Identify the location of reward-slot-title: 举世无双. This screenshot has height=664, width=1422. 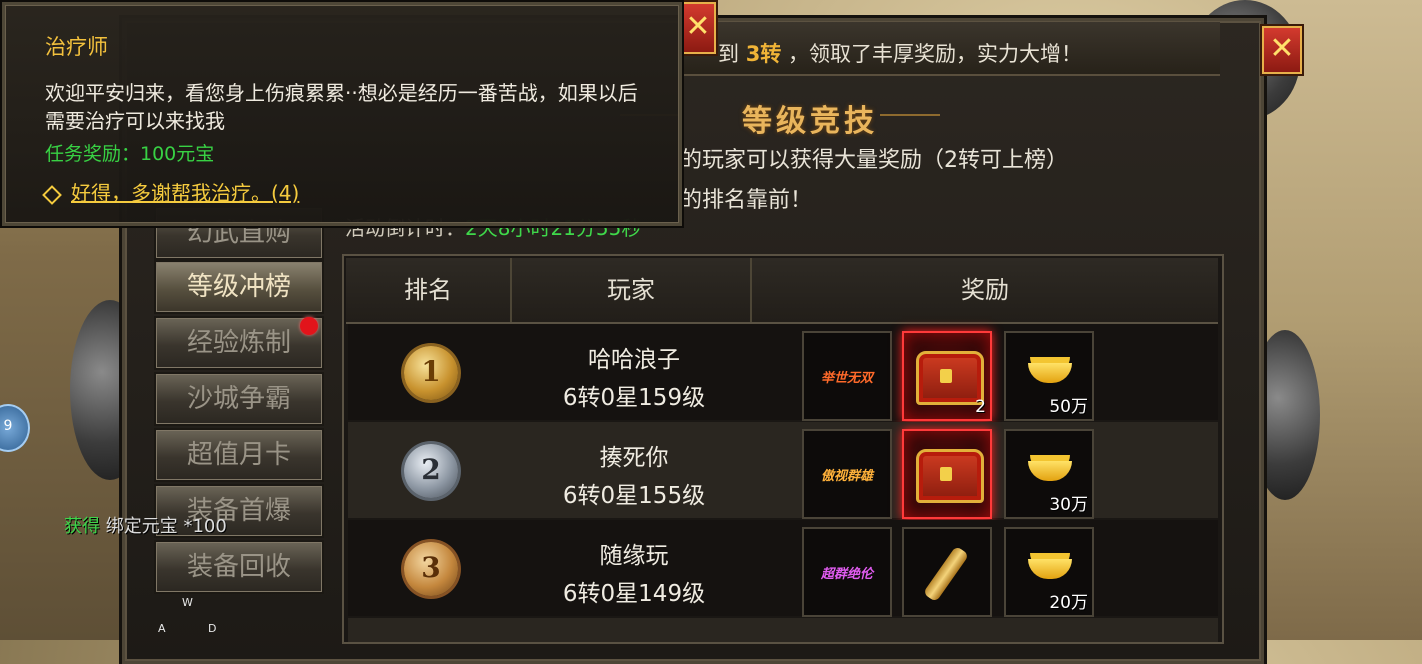
(847, 376).